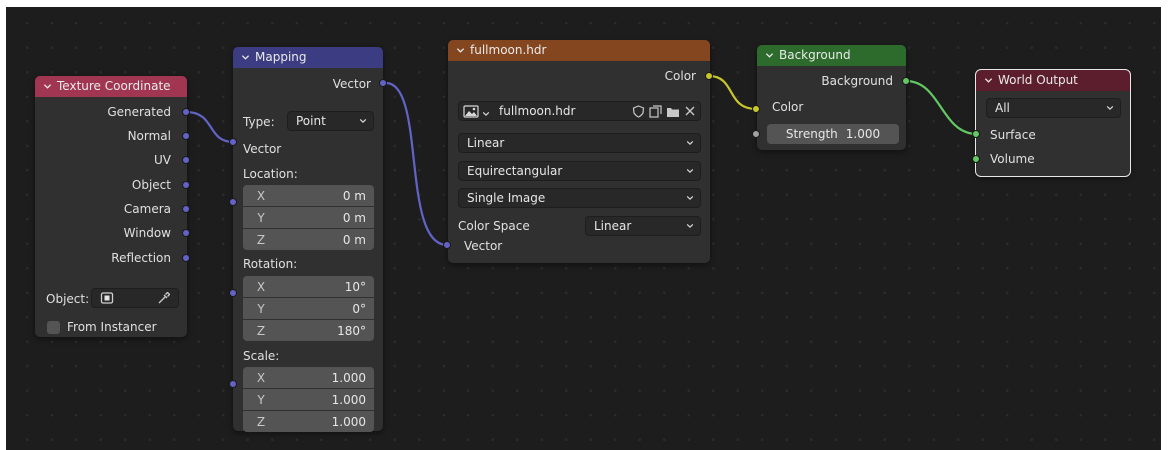  I want to click on node-header: fullmoon.hdr, so click(579, 50).